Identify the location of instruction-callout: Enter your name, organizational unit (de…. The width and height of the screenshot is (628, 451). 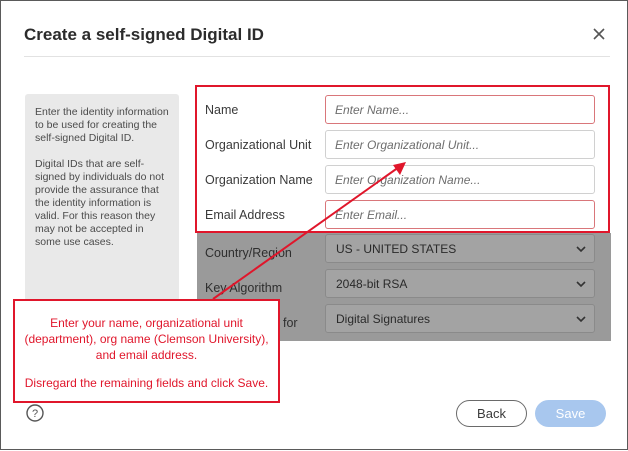
(146, 351).